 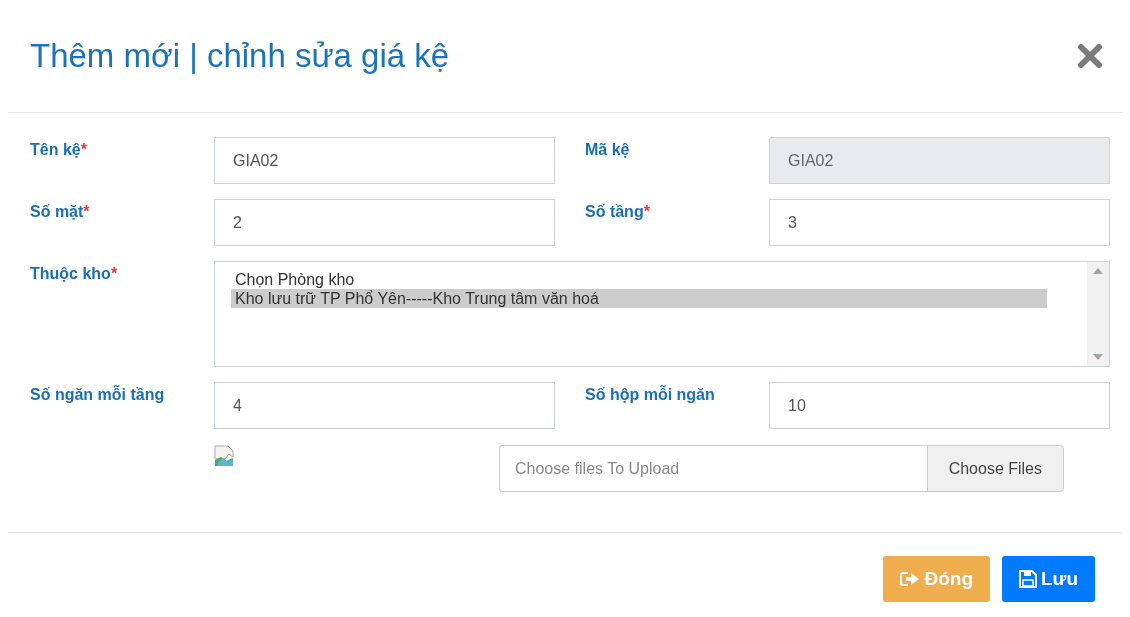 I want to click on save-icon, so click(x=1028, y=579).